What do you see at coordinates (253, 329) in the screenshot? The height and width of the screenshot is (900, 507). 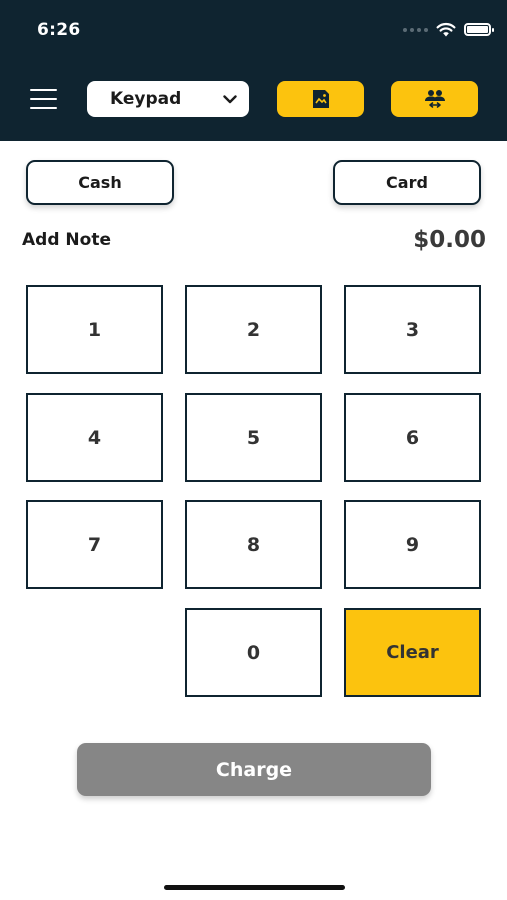 I see `key-2: 2` at bounding box center [253, 329].